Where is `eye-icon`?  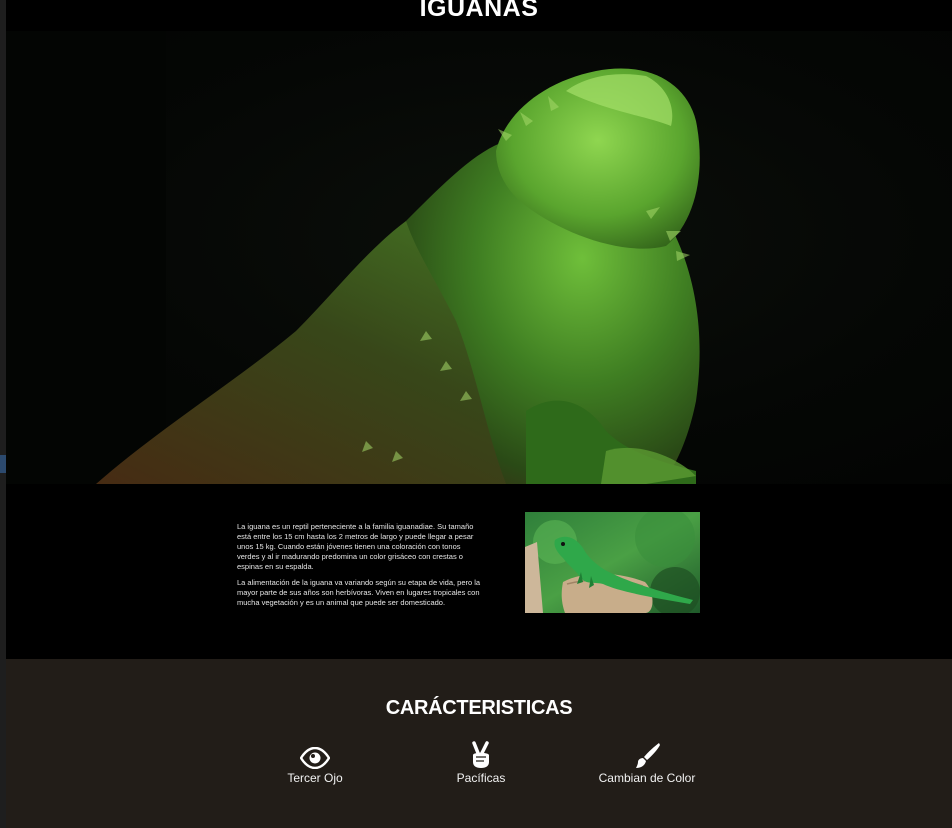
eye-icon is located at coordinates (315, 758).